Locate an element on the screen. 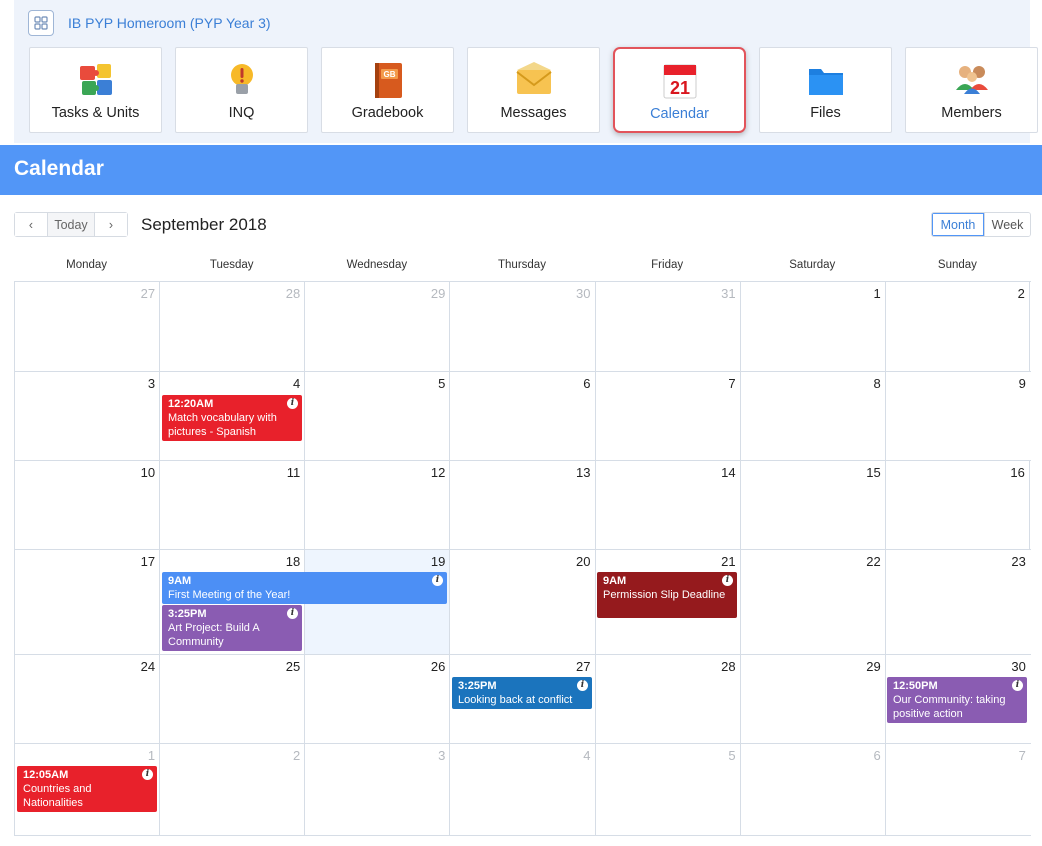  tool-messages: Messages is located at coordinates (533, 90).